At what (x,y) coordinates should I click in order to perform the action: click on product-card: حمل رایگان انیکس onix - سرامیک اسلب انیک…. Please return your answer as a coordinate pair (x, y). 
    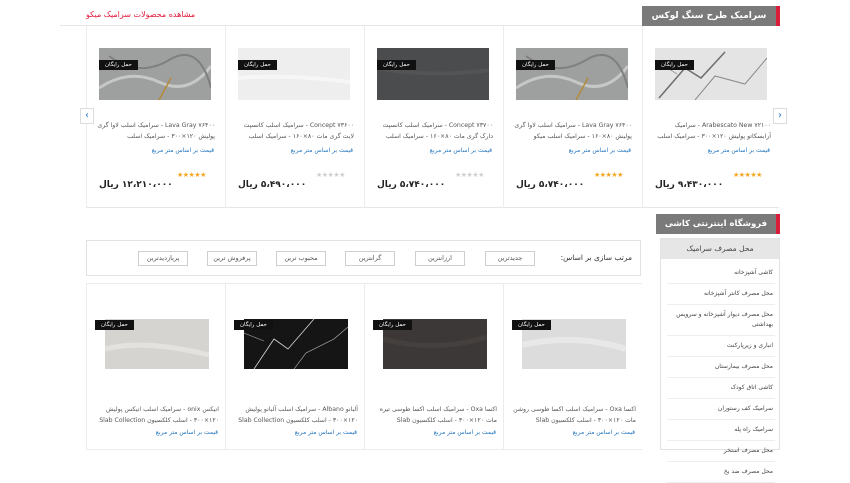
    Looking at the image, I should click on (155, 366).